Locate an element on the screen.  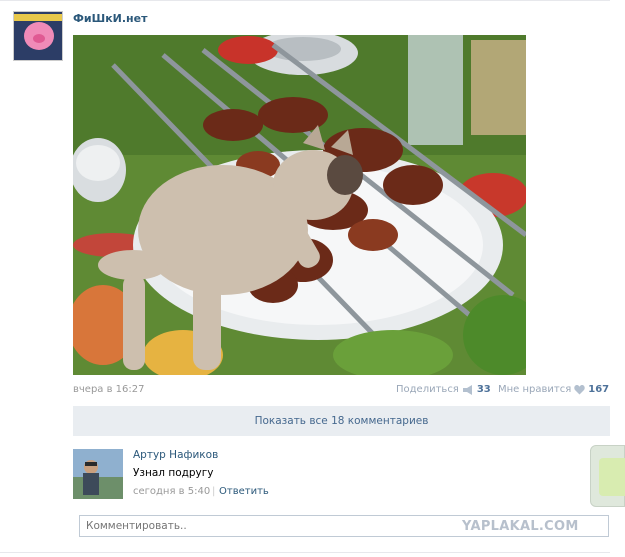
share-button: Поделиться 33 is located at coordinates (443, 389).